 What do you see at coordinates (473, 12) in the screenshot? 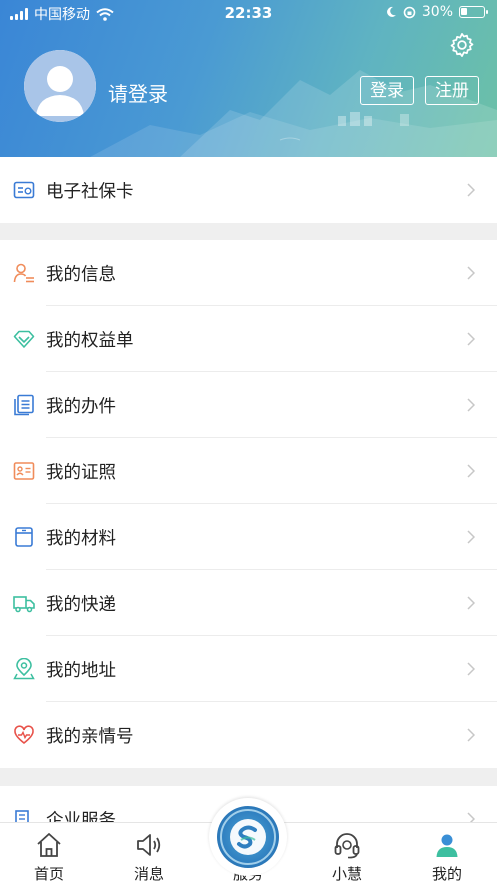
I see `battery-icon` at bounding box center [473, 12].